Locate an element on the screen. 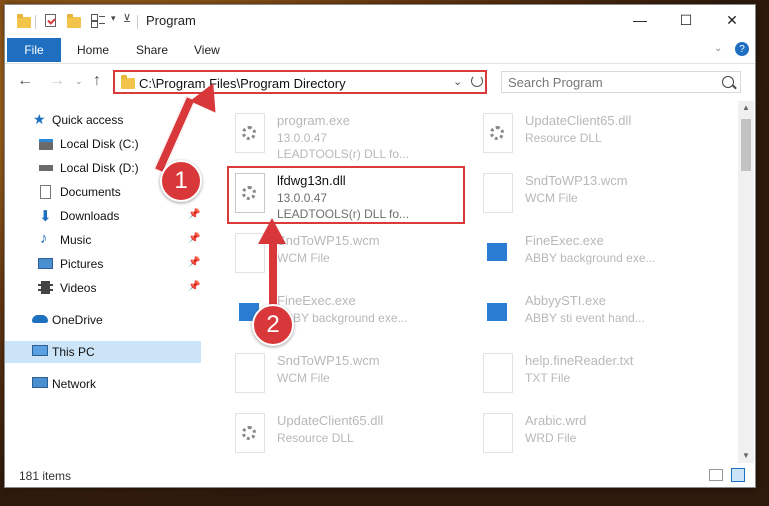 The width and height of the screenshot is (769, 506). sidebar-item-label: This PC is located at coordinates (73, 352).